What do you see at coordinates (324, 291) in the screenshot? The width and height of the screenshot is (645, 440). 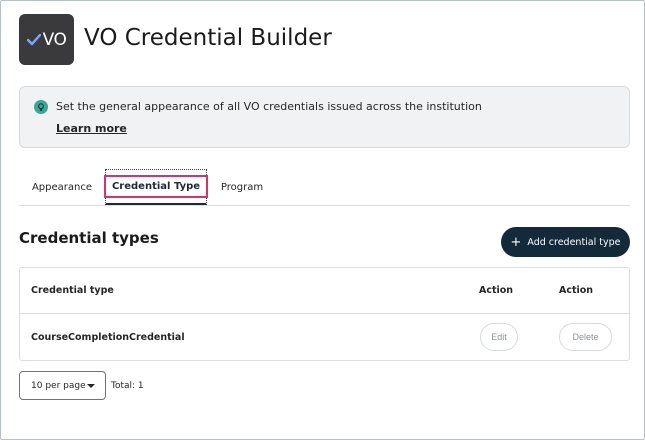 I see `table-header-row: Credential type Action Action` at bounding box center [324, 291].